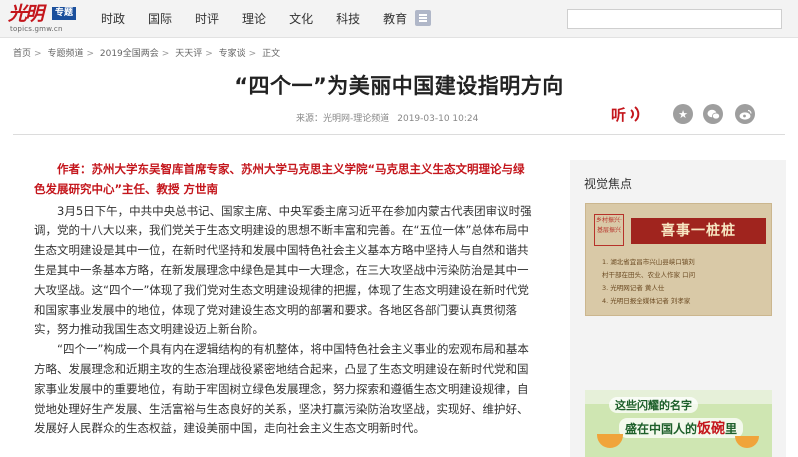  Describe the element at coordinates (188, 54) in the screenshot. I see `breadcrumb-tiantianping: 天天评` at that location.